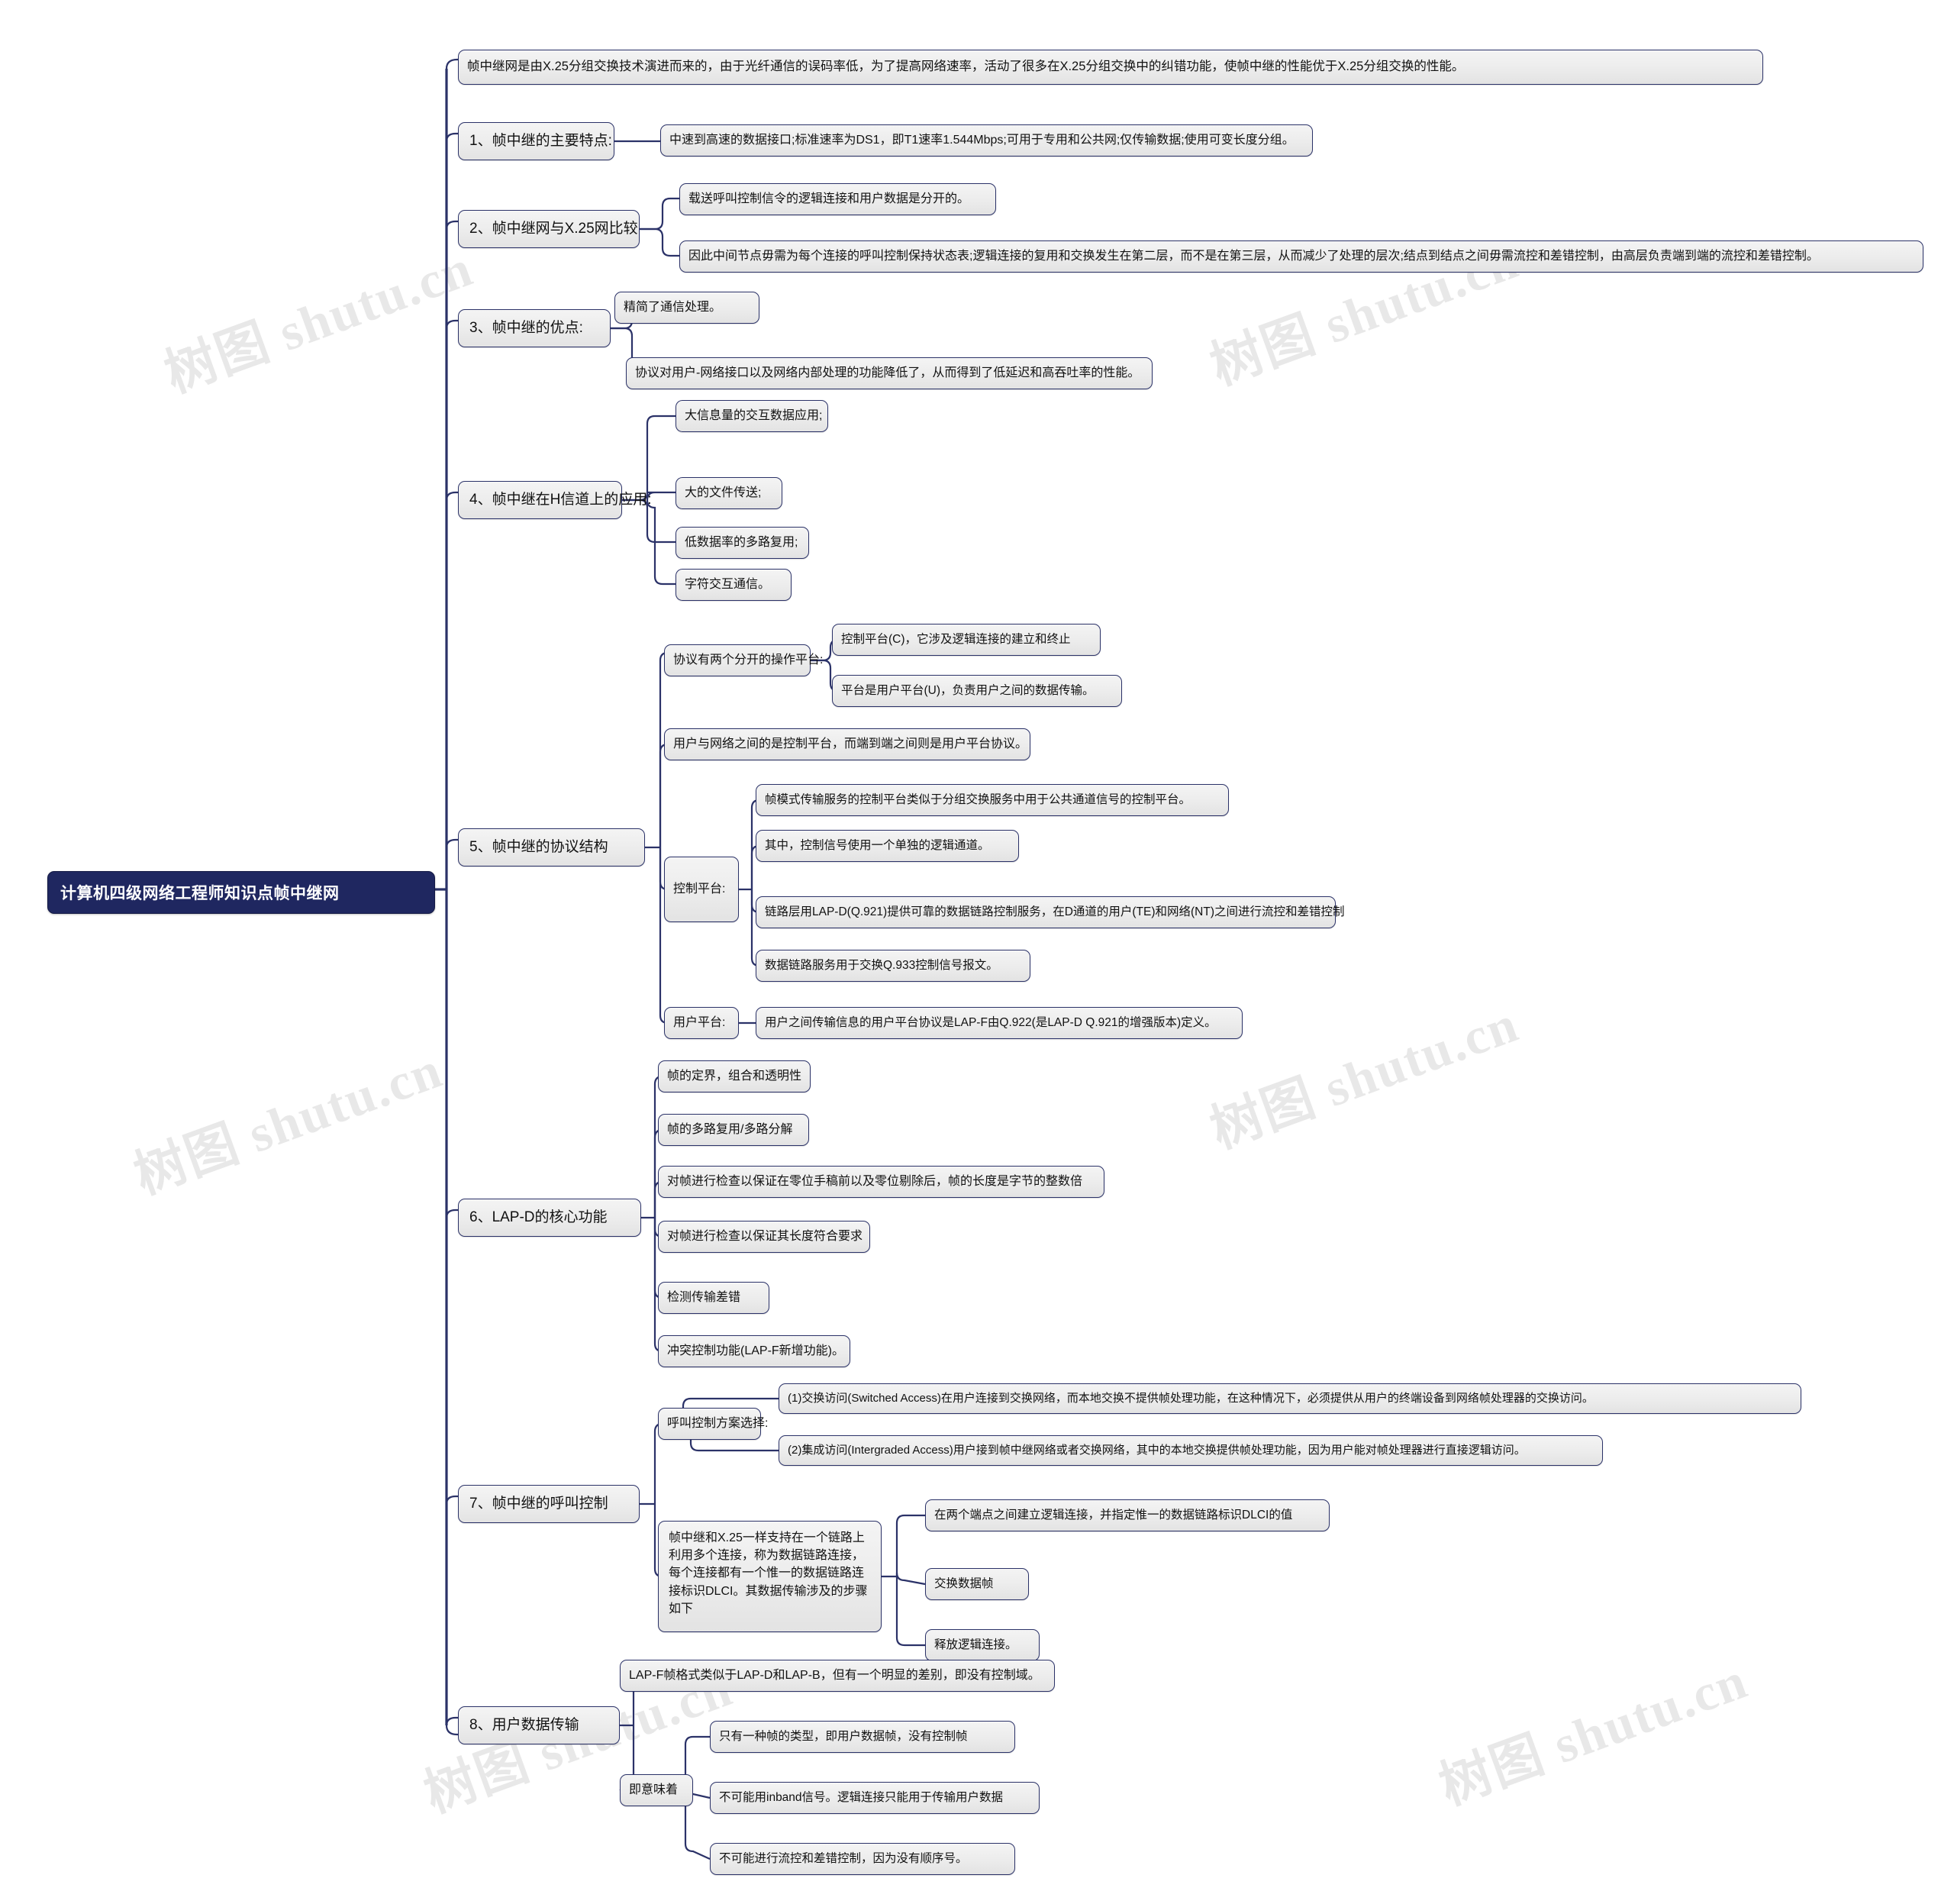  Describe the element at coordinates (893, 966) in the screenshot. I see `branch-5-c3-child-4: 数据链路服务用于交换Q.933控制信号报文。` at that location.